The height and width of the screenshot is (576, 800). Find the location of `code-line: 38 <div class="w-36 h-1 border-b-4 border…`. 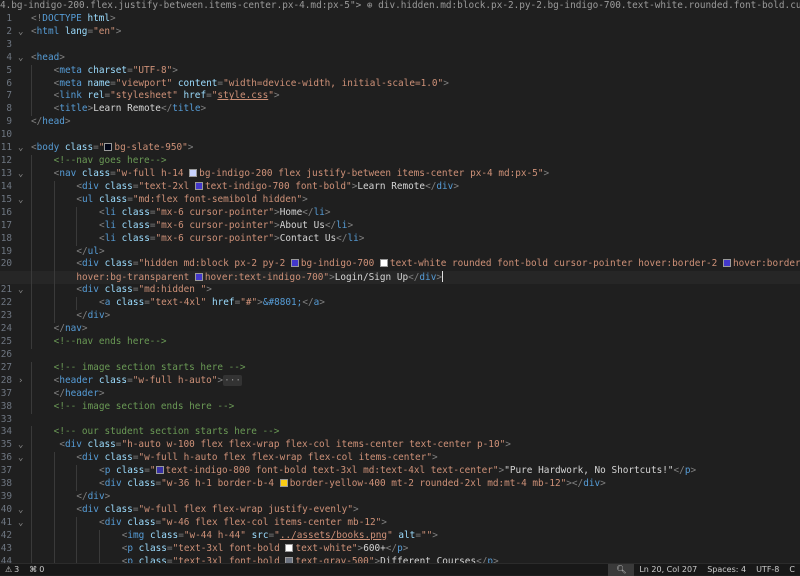

code-line: 38 <div class="w-36 h-1 border-b-4 border… is located at coordinates (400, 485).